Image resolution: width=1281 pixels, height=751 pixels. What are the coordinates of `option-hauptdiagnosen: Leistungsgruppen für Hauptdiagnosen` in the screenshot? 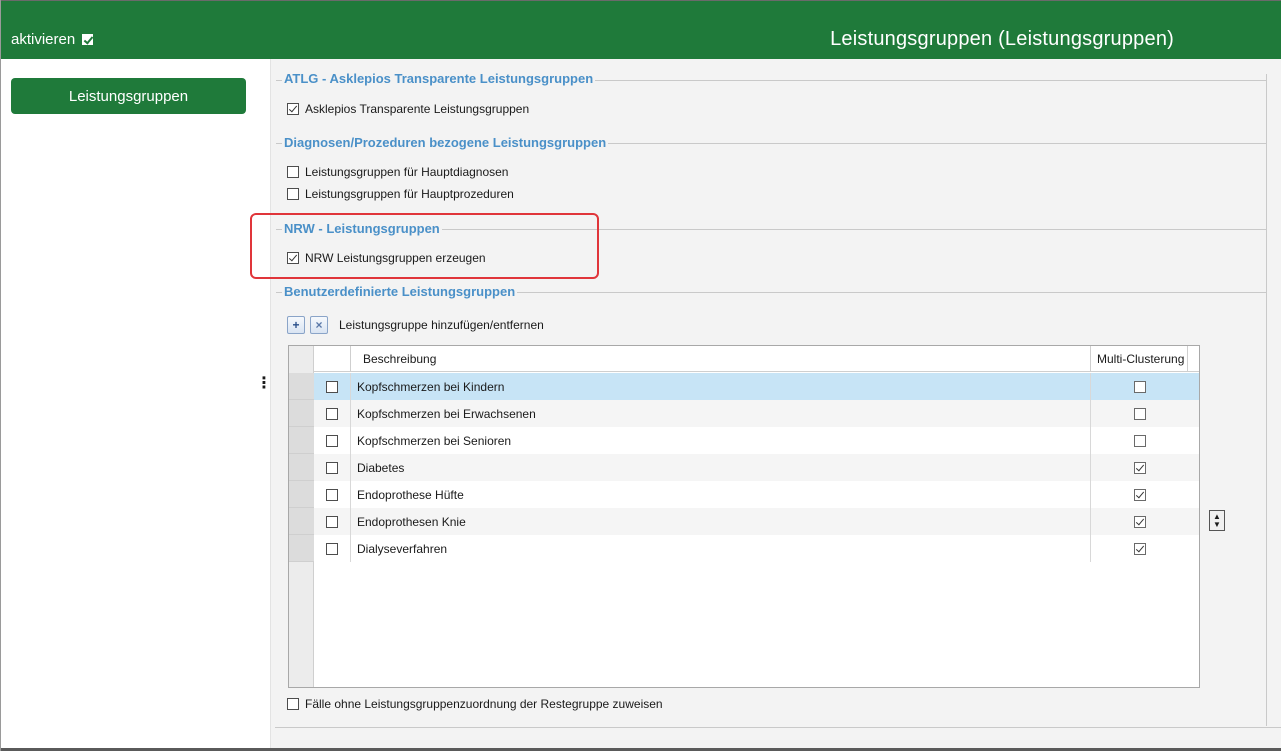 It's located at (397, 172).